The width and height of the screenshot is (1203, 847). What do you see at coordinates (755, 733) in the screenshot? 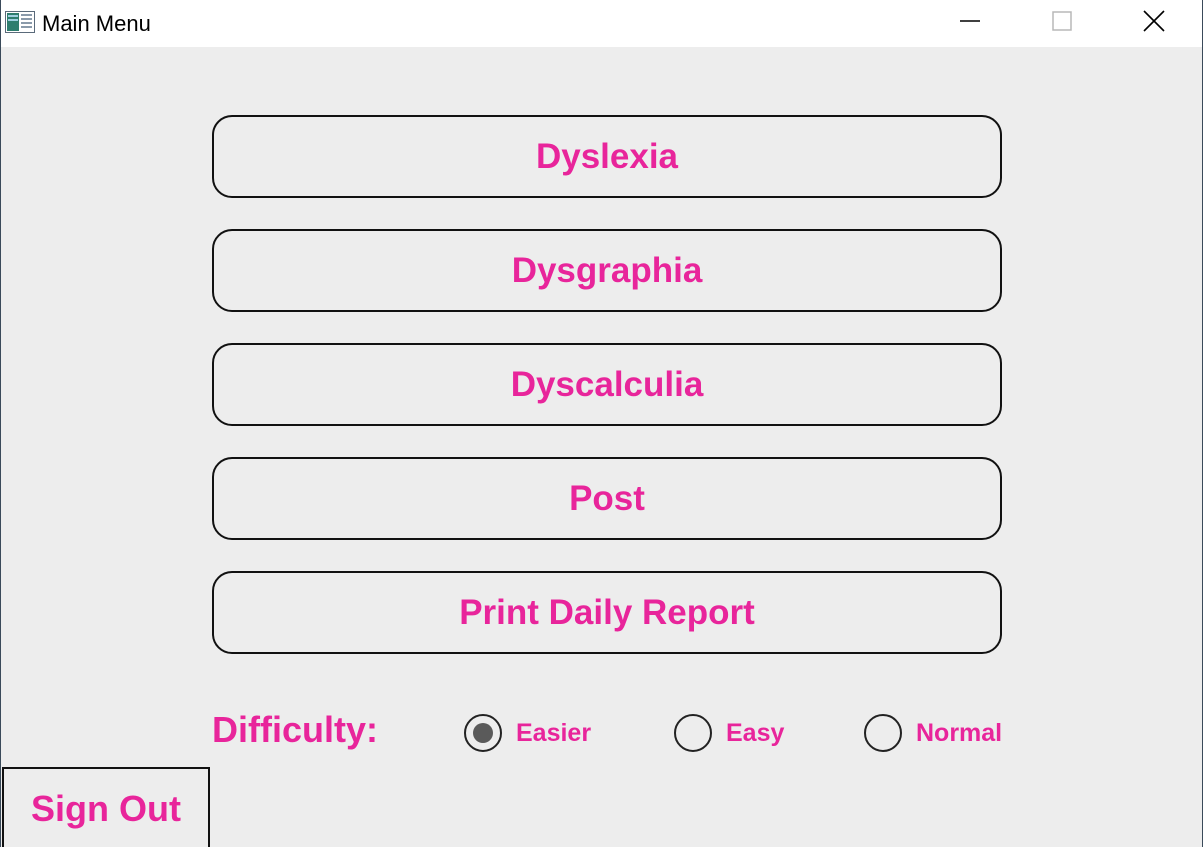
I see `radio-label-easy: Easy` at bounding box center [755, 733].